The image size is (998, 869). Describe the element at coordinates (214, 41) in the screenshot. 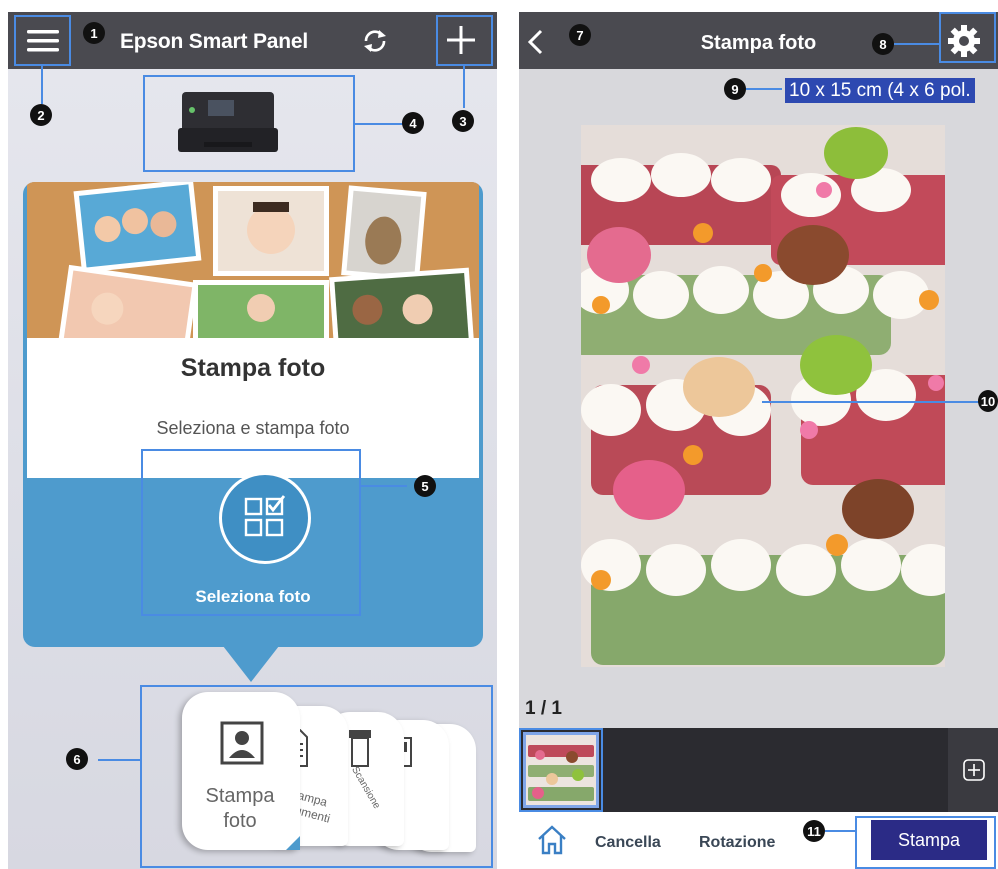

I see `app-title: Epson Smart Panel` at that location.